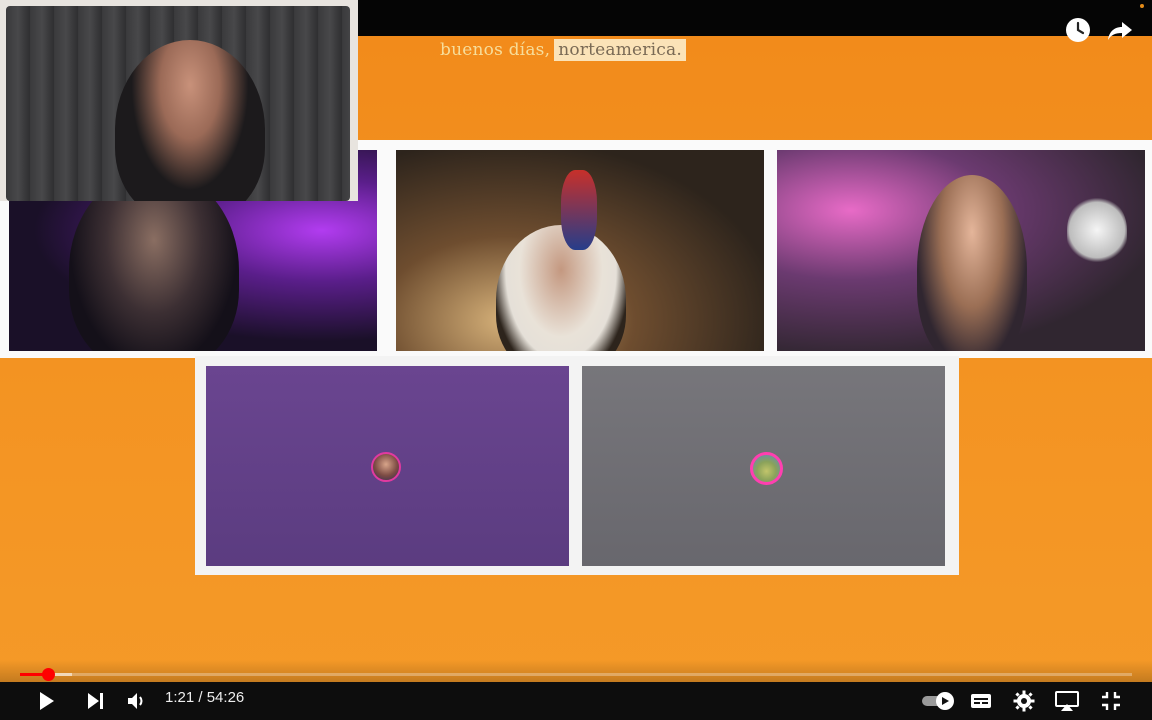 The width and height of the screenshot is (1152, 720). What do you see at coordinates (1097, 230) in the screenshot?
I see `plush-figure` at bounding box center [1097, 230].